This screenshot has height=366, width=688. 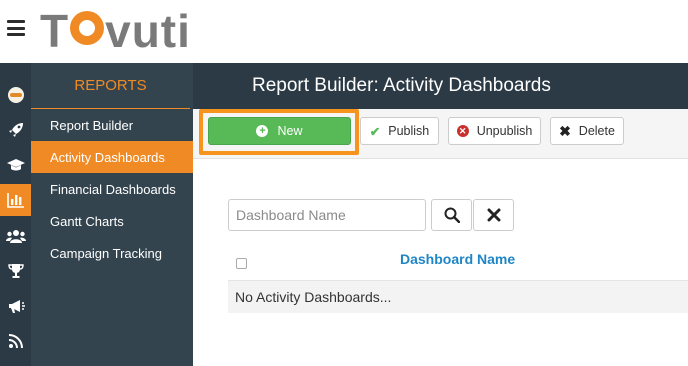 What do you see at coordinates (15, 306) in the screenshot?
I see `megaphone-icon` at bounding box center [15, 306].